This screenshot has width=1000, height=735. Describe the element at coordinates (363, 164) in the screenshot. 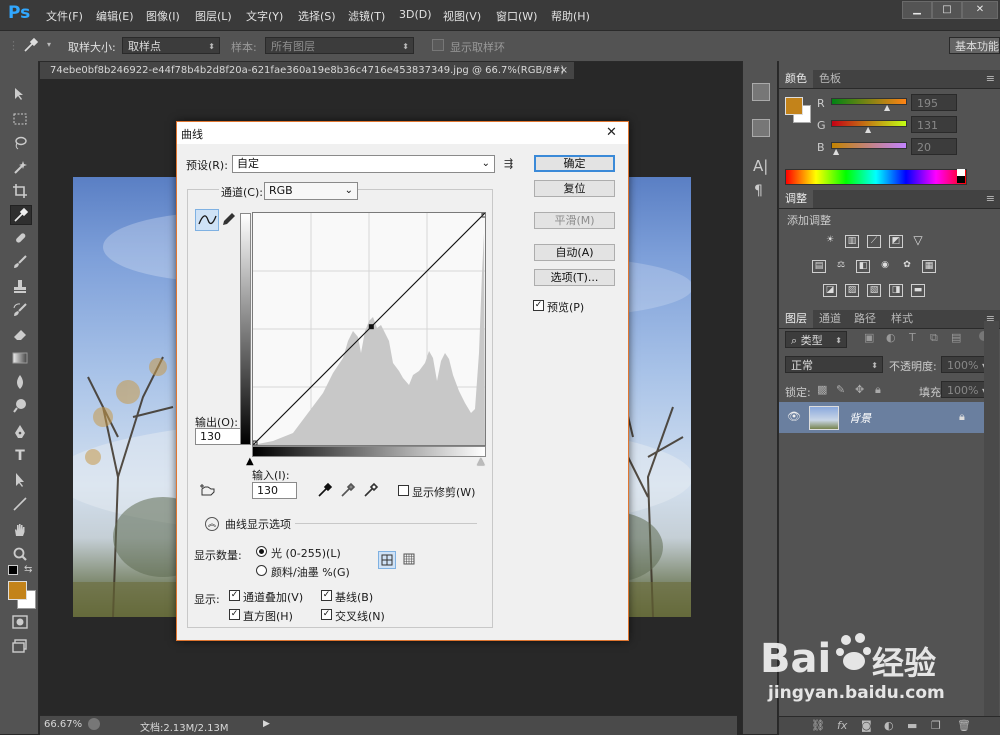

I see `preset-select: 自定 ⌄` at that location.